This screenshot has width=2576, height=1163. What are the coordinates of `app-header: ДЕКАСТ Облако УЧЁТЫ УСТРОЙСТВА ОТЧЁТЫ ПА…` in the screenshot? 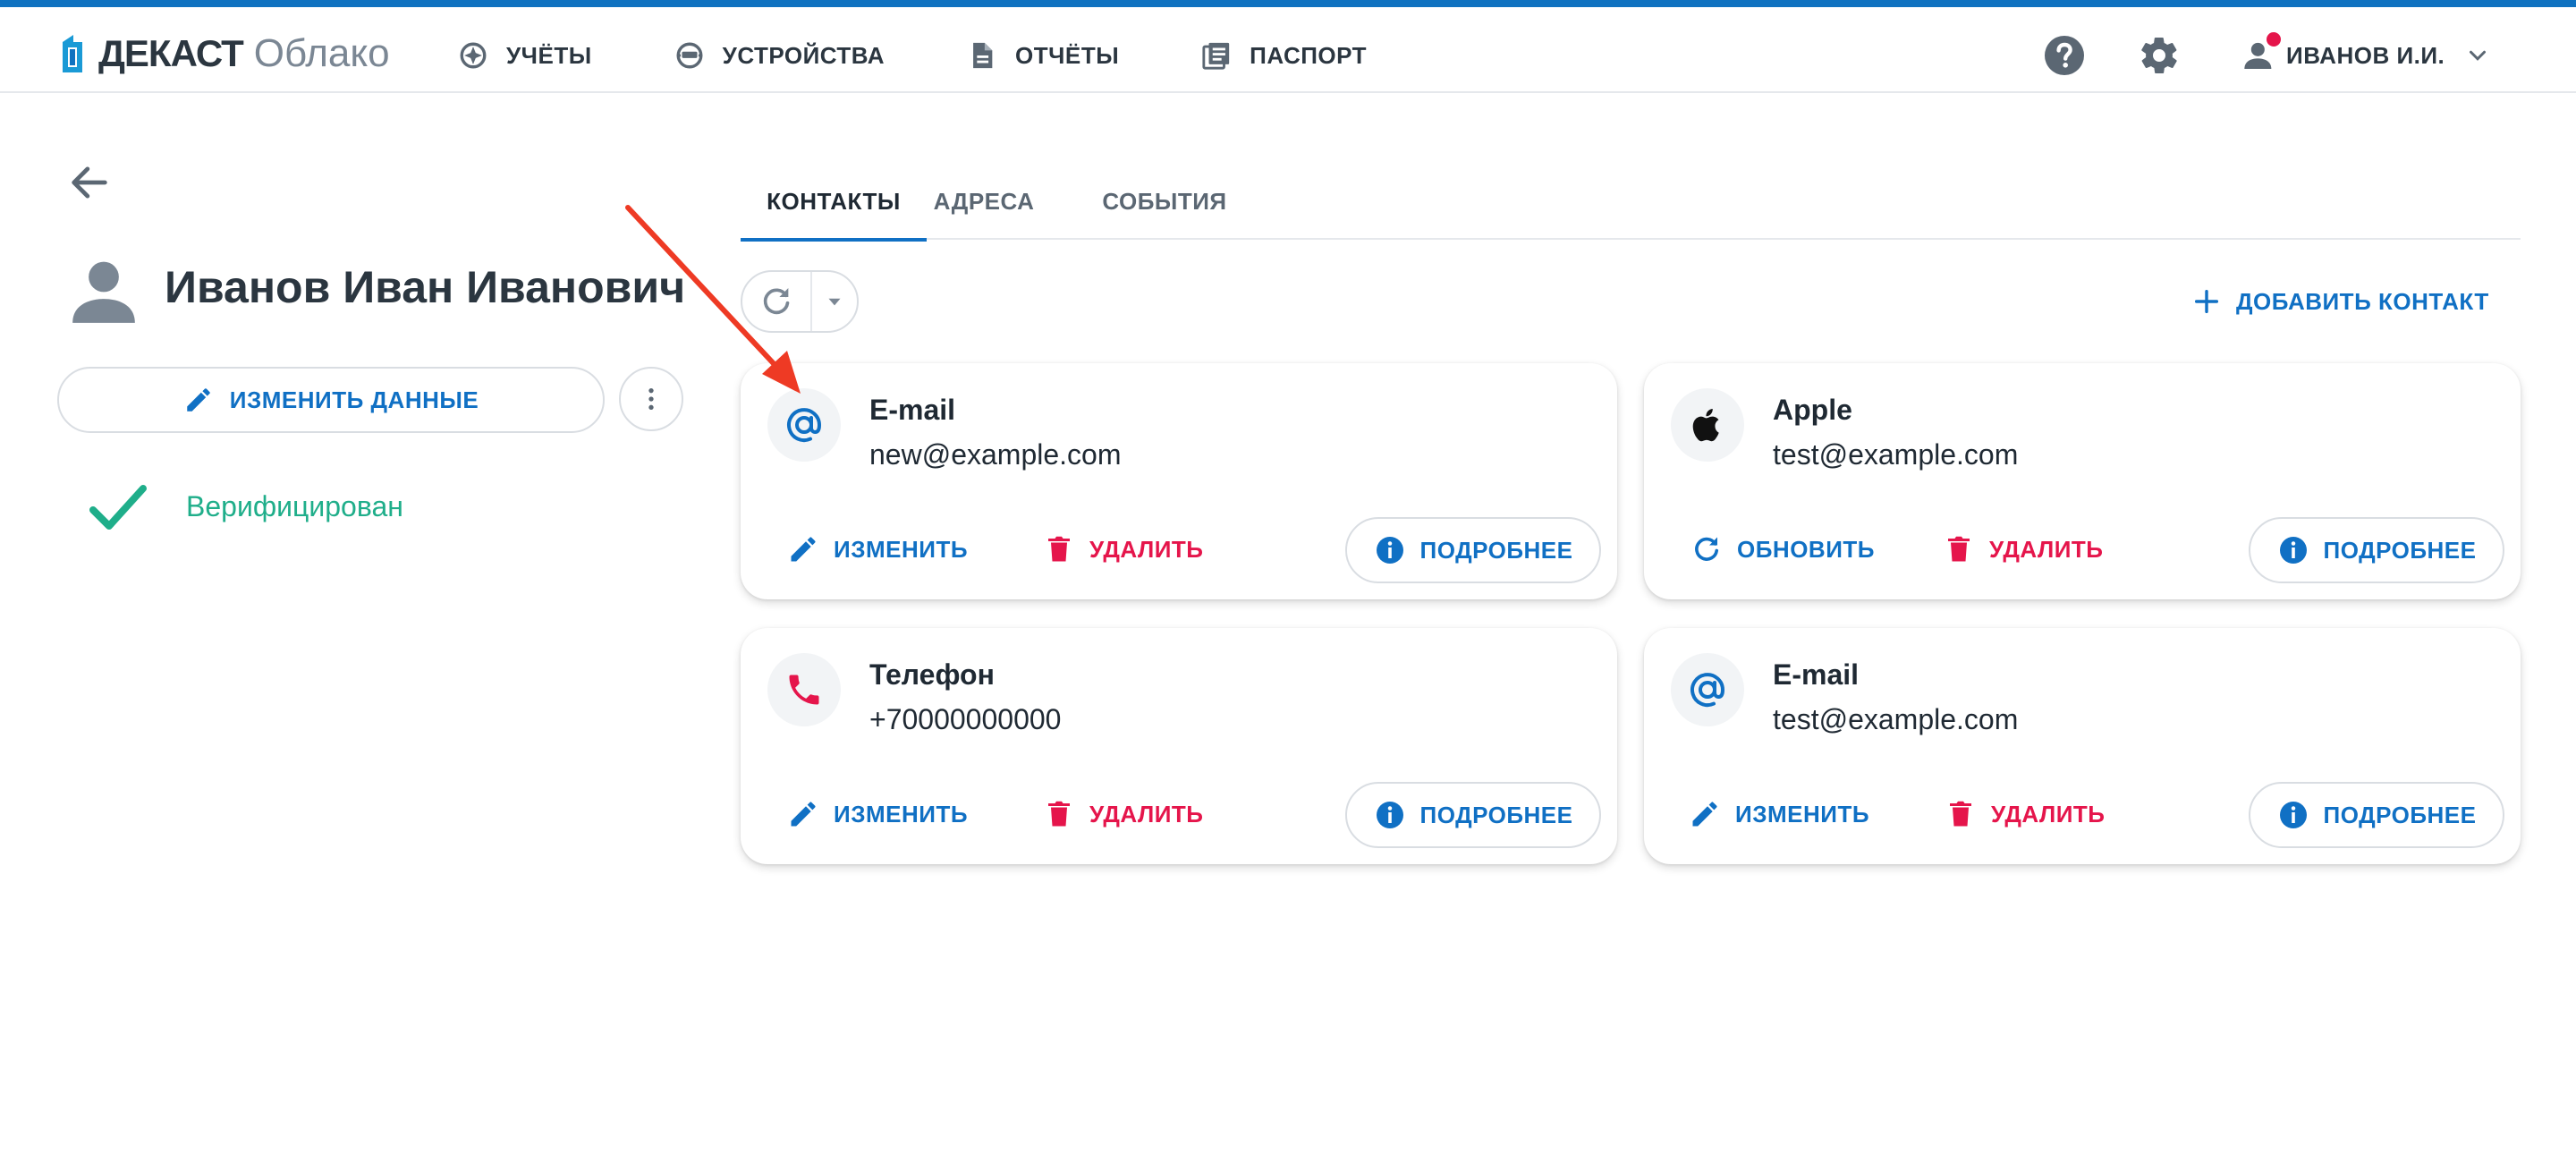 It's located at (1288, 50).